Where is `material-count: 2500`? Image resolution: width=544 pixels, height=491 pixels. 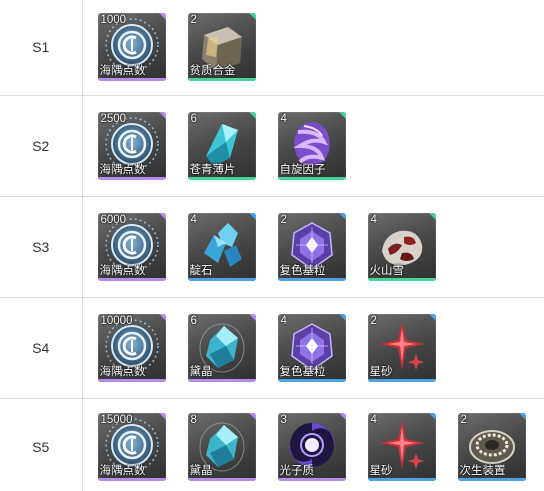
material-count: 2500 is located at coordinates (113, 118).